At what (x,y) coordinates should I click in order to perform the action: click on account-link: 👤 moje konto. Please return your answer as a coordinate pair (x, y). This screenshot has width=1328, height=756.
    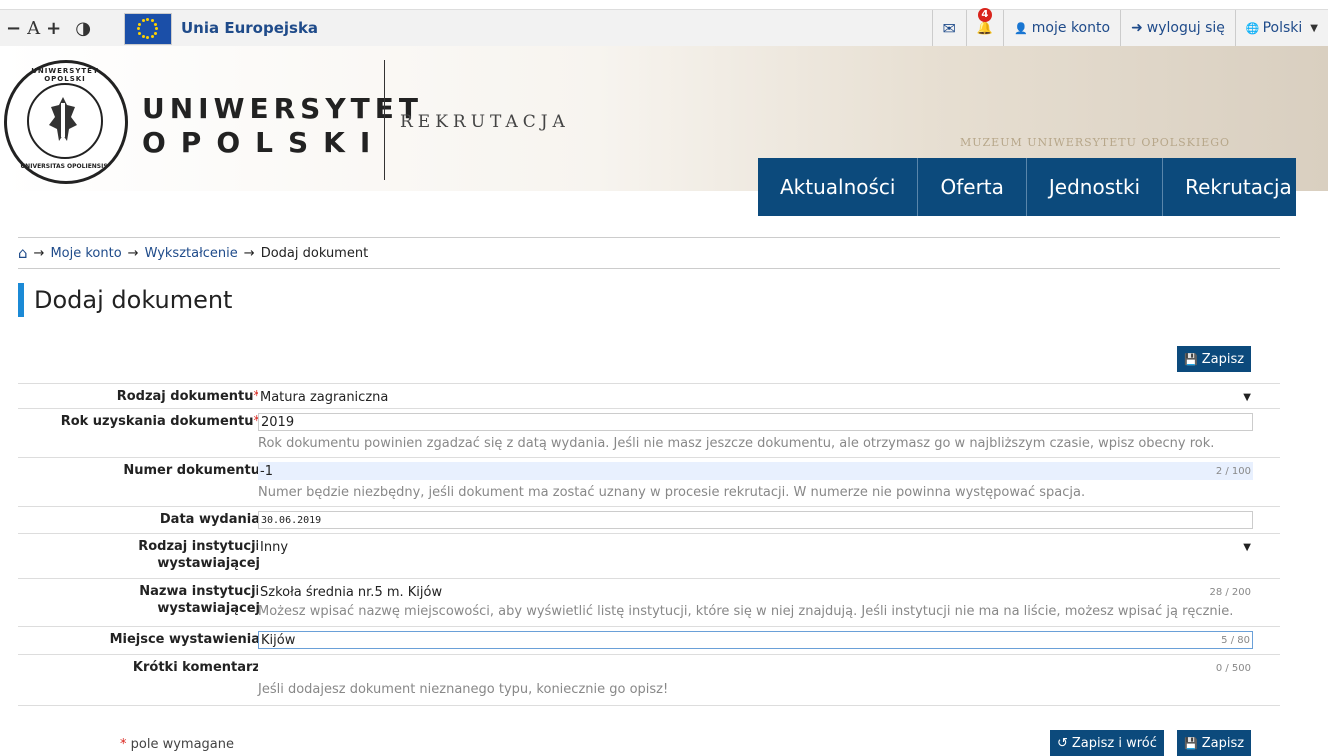
    Looking at the image, I should click on (1061, 28).